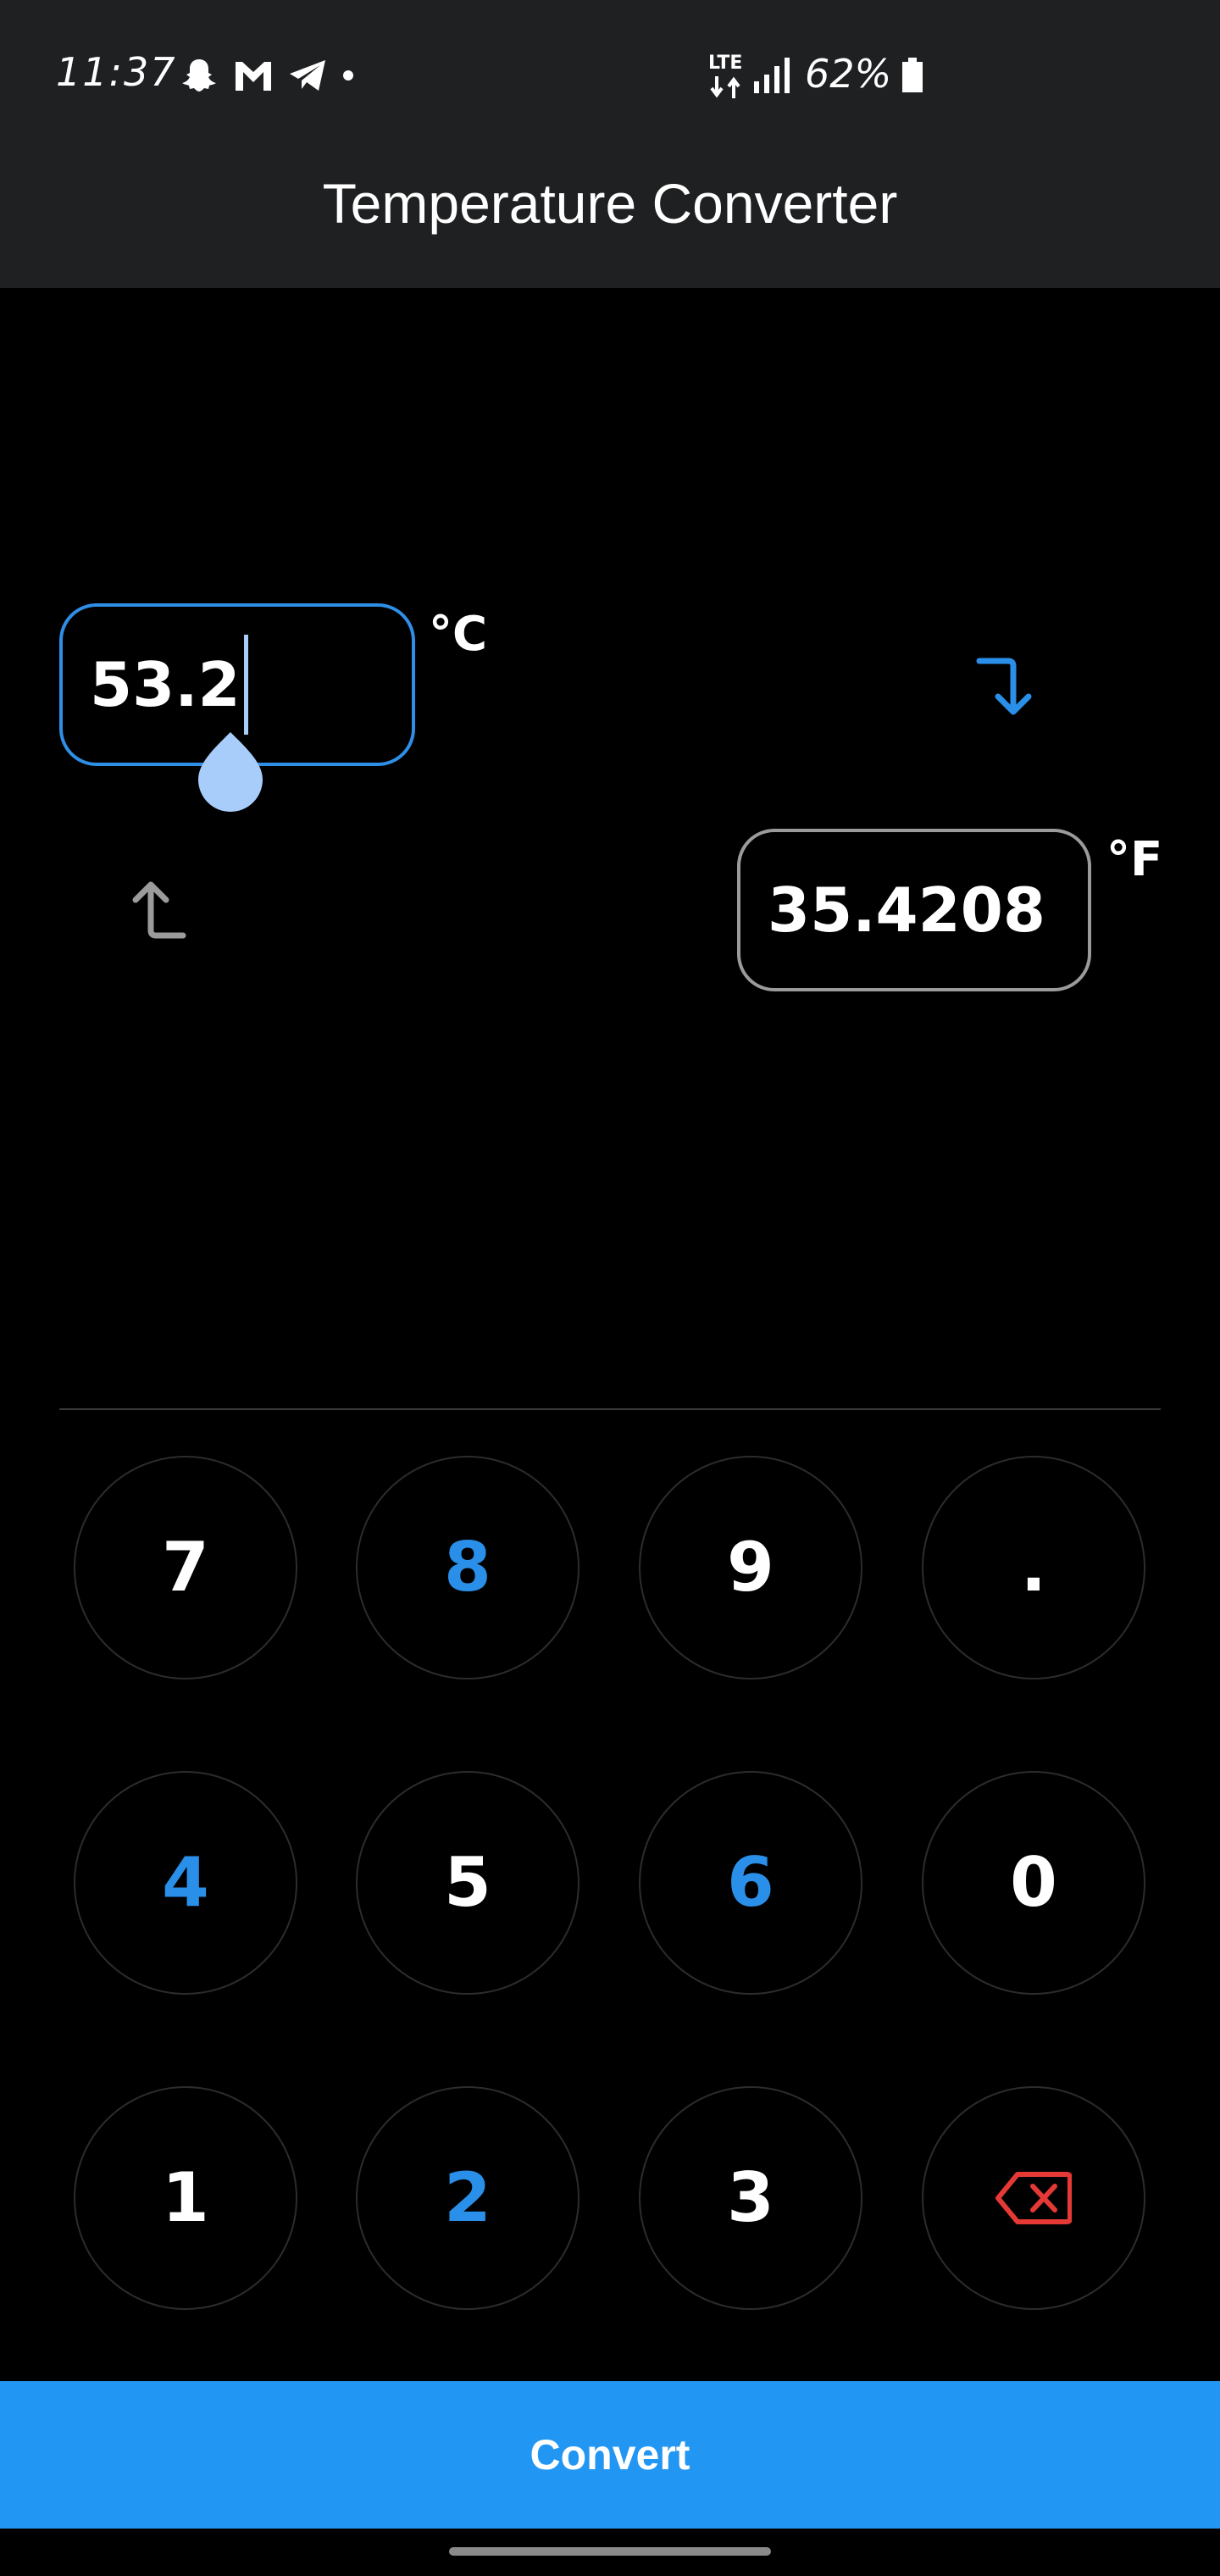 The image size is (1220, 2576). What do you see at coordinates (1033, 1883) in the screenshot?
I see `key-0: 0` at bounding box center [1033, 1883].